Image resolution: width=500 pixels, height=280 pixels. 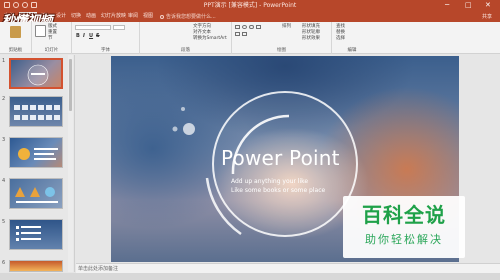 What do you see at coordinates (404, 215) in the screenshot?
I see `watermark-title: 百科全说` at bounding box center [404, 215].